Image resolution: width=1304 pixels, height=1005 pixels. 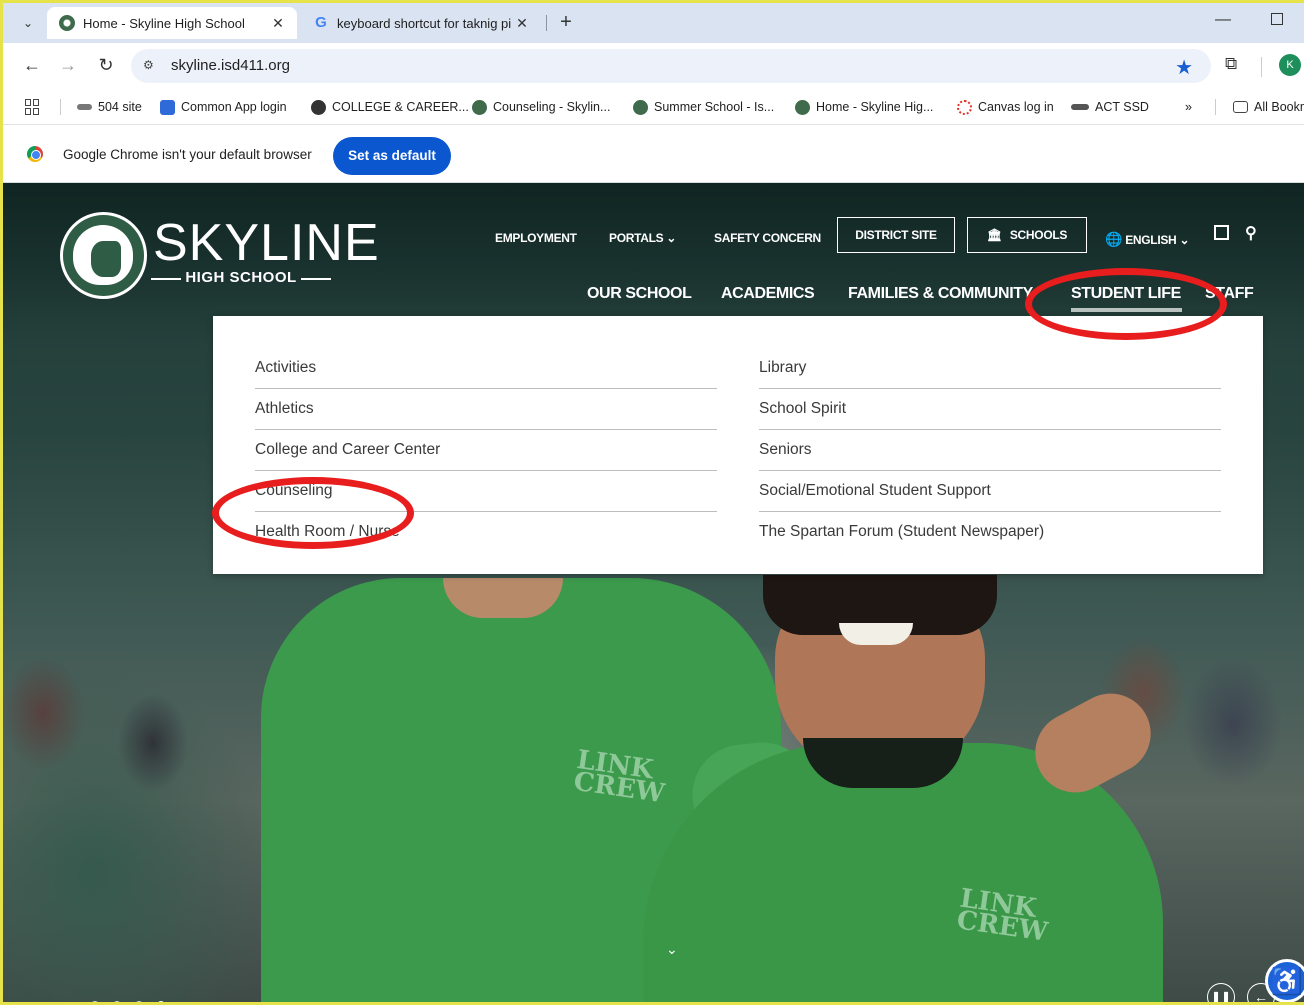 What do you see at coordinates (1284, 980) in the screenshot?
I see `accessibility-icon: ♿` at bounding box center [1284, 980].